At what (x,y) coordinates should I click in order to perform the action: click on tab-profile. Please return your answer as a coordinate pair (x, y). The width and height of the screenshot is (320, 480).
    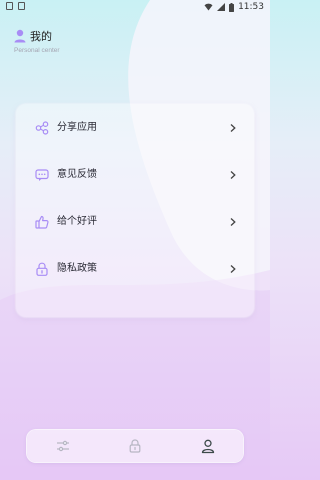
    Looking at the image, I should click on (208, 446).